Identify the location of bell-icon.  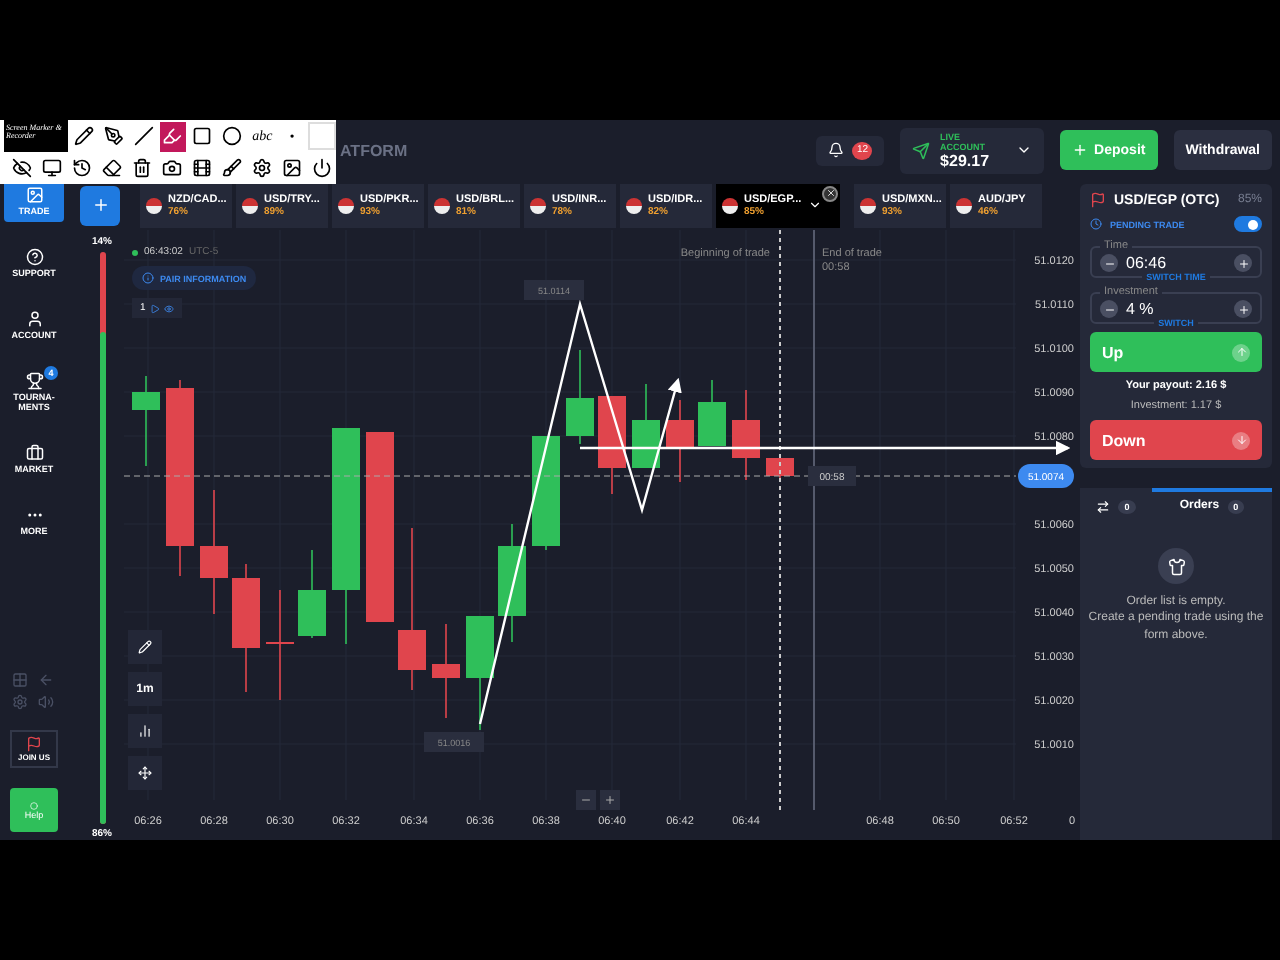
(836, 150).